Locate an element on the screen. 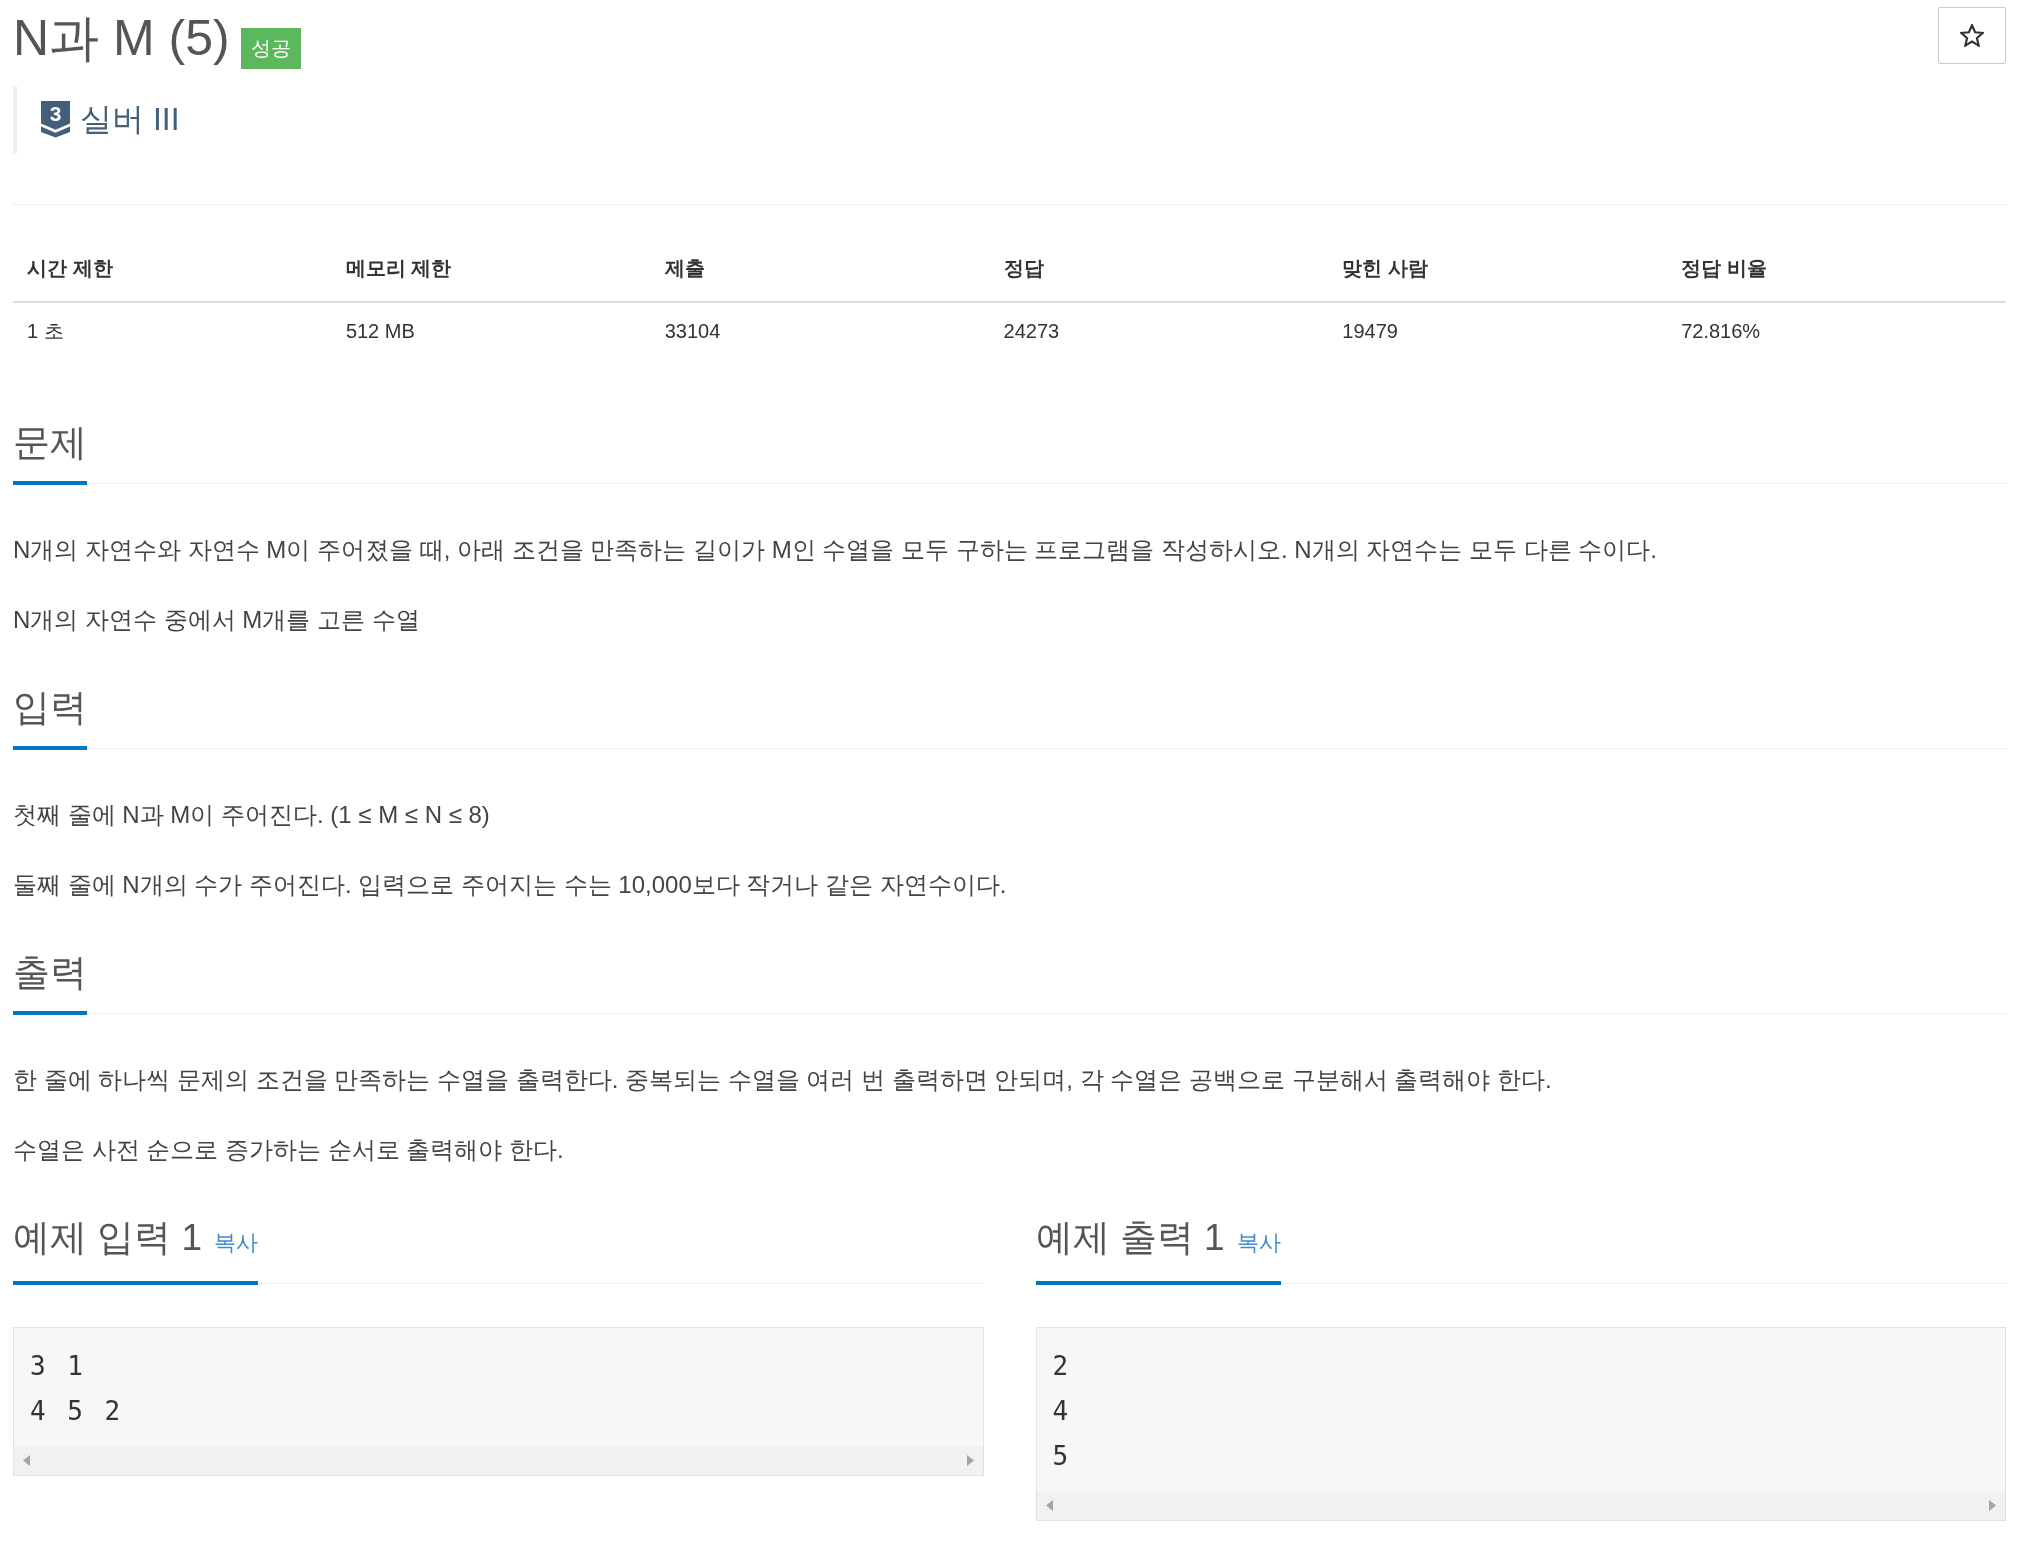 The width and height of the screenshot is (2022, 1564). problem-title: N과 M (5) is located at coordinates (121, 38).